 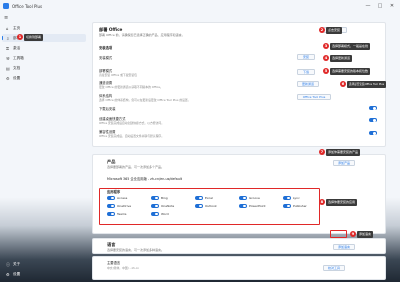 I want to click on app-logo-icon, so click(x=6, y=6).